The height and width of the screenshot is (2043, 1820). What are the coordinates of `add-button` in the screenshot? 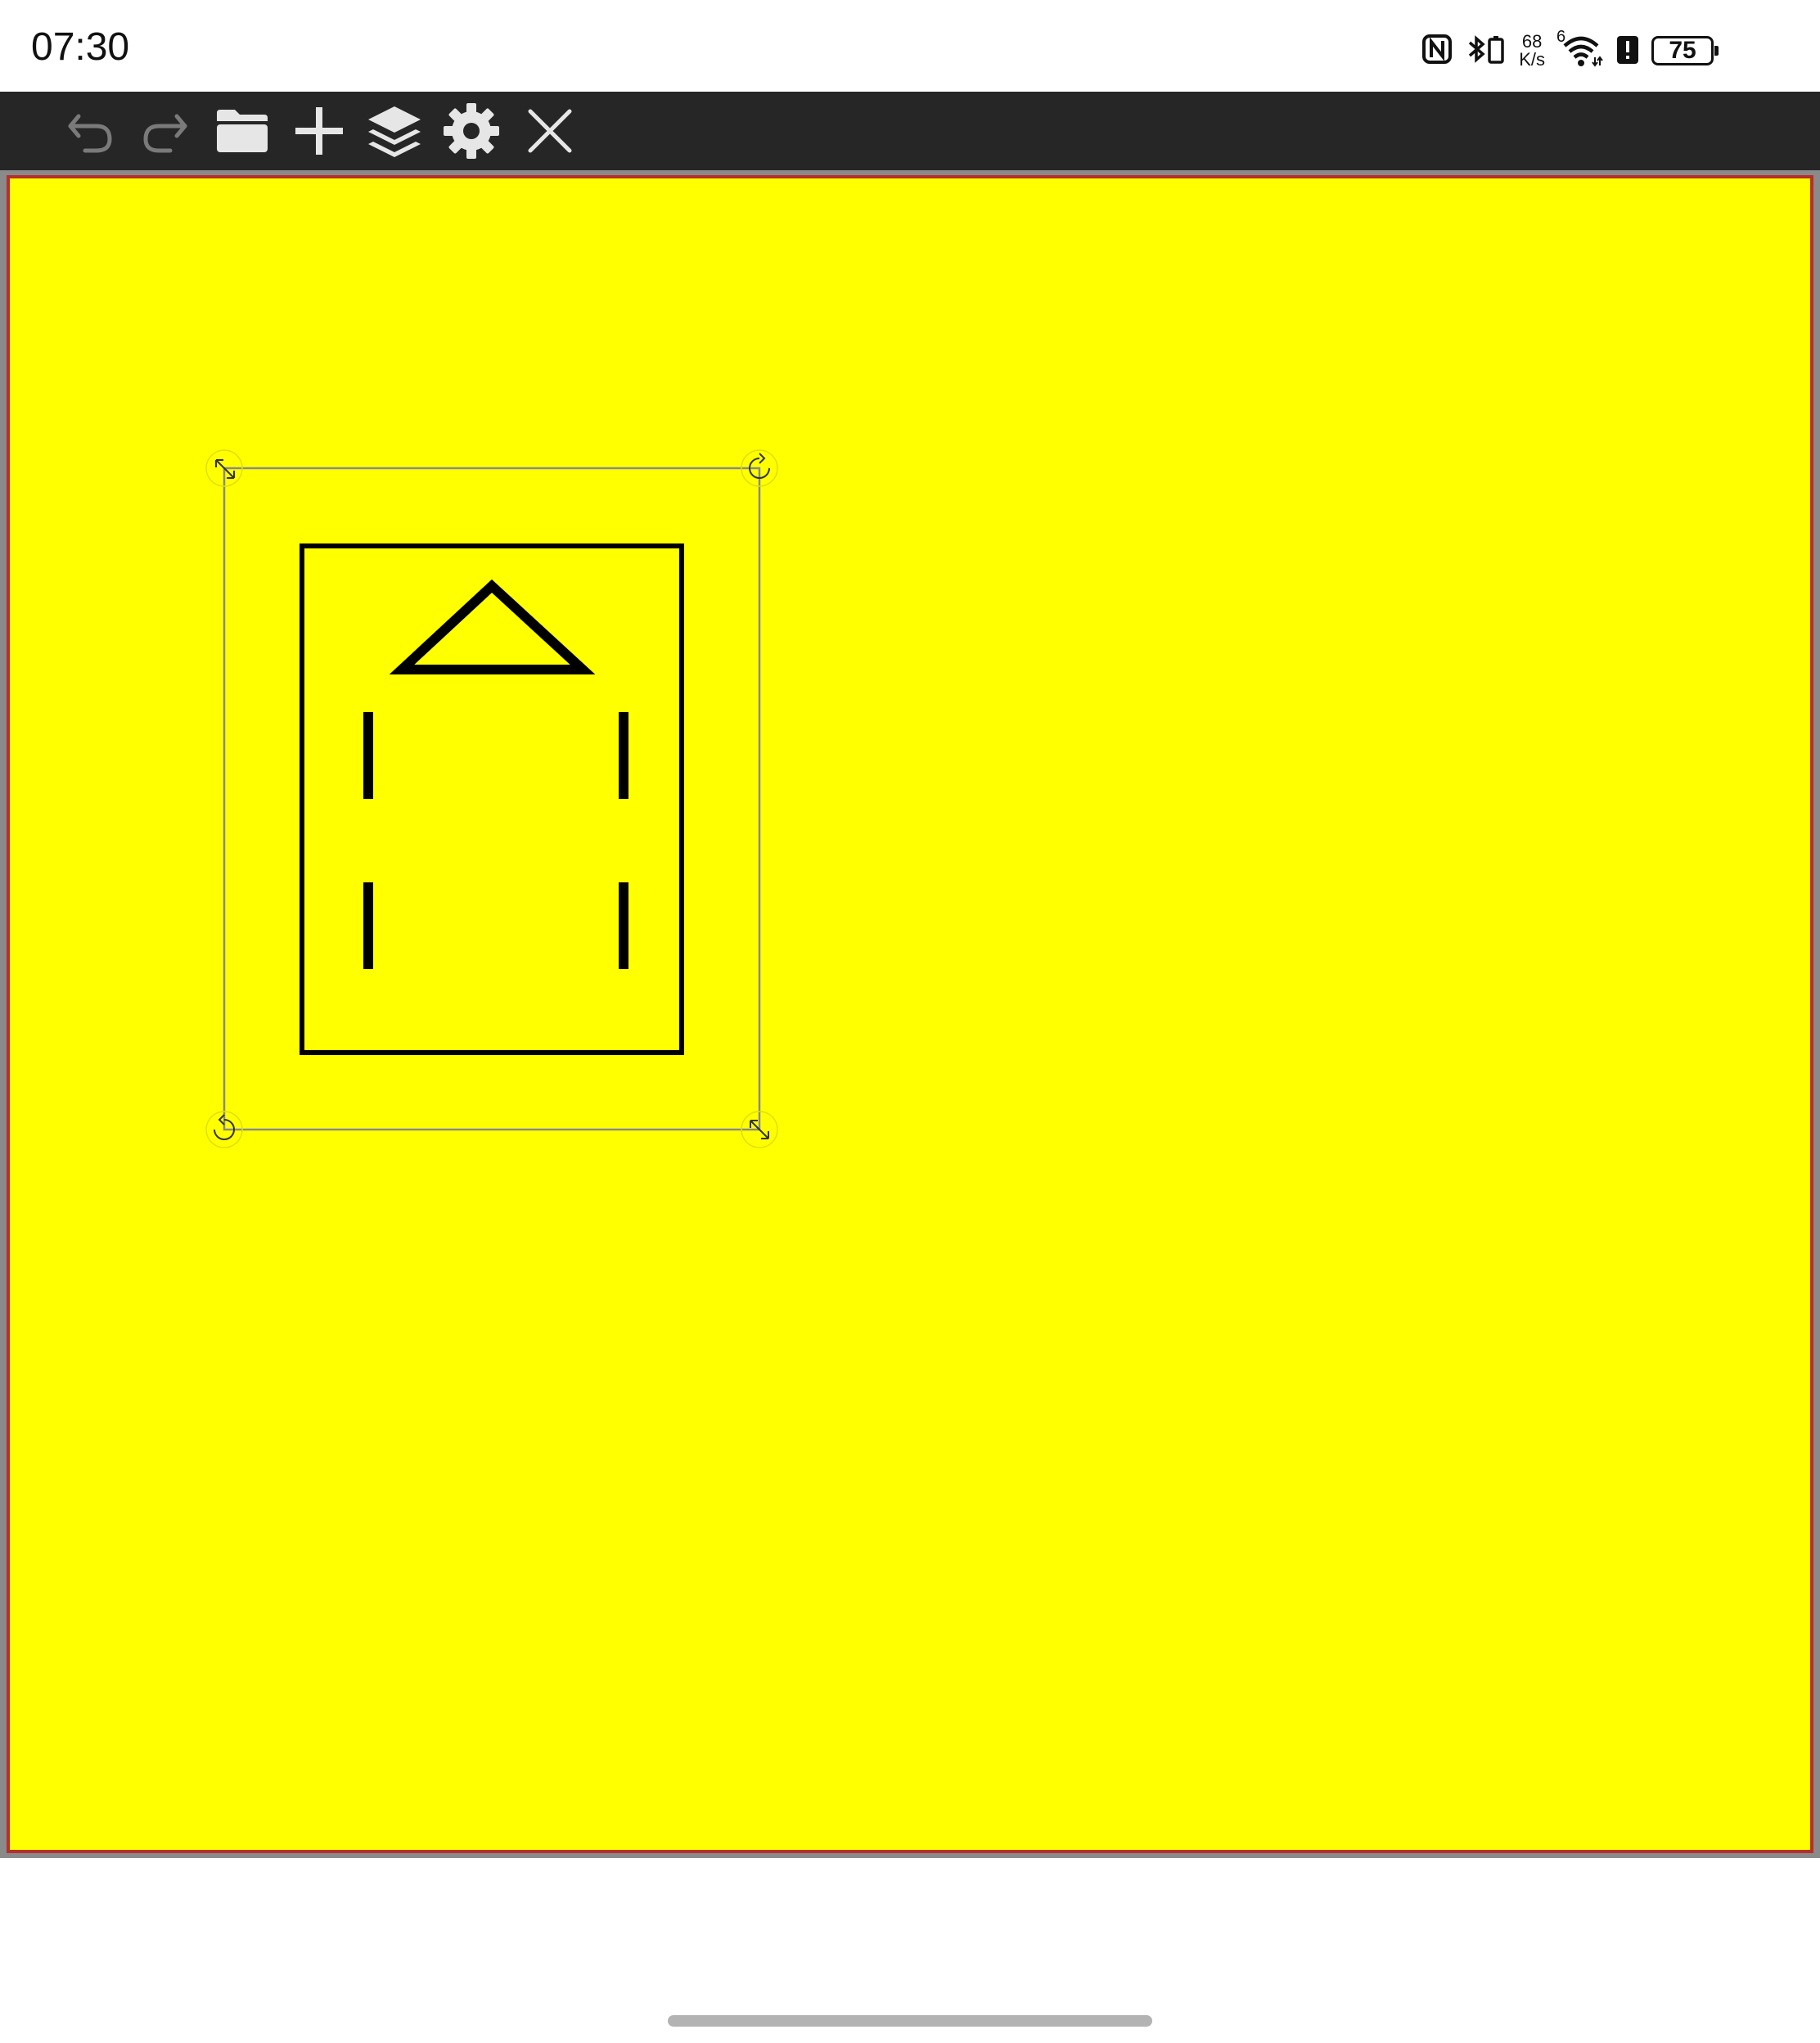 It's located at (319, 132).